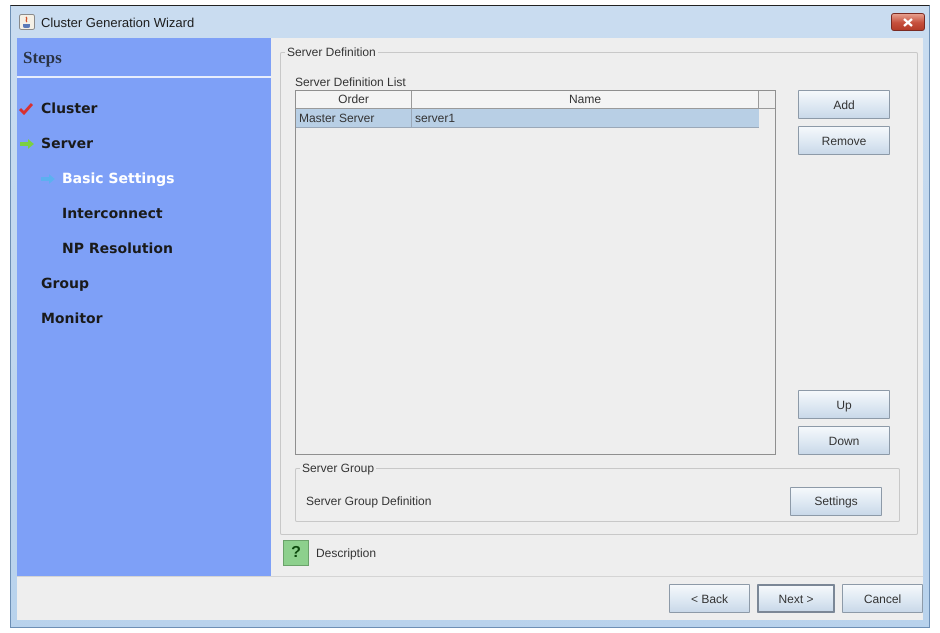  What do you see at coordinates (369, 501) in the screenshot?
I see `setting-label: Server Group Definition` at bounding box center [369, 501].